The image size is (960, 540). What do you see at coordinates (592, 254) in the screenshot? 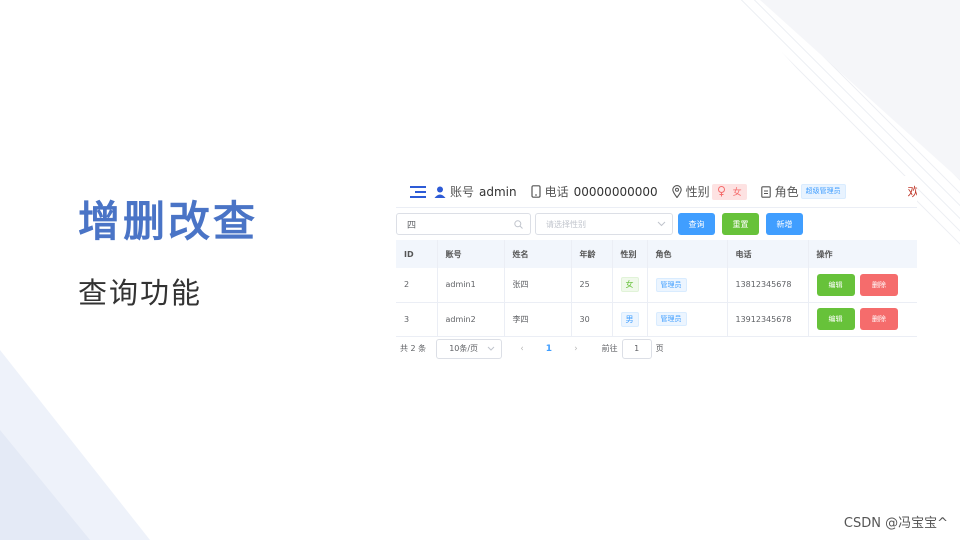
I see `column-header-age: 年龄` at bounding box center [592, 254].